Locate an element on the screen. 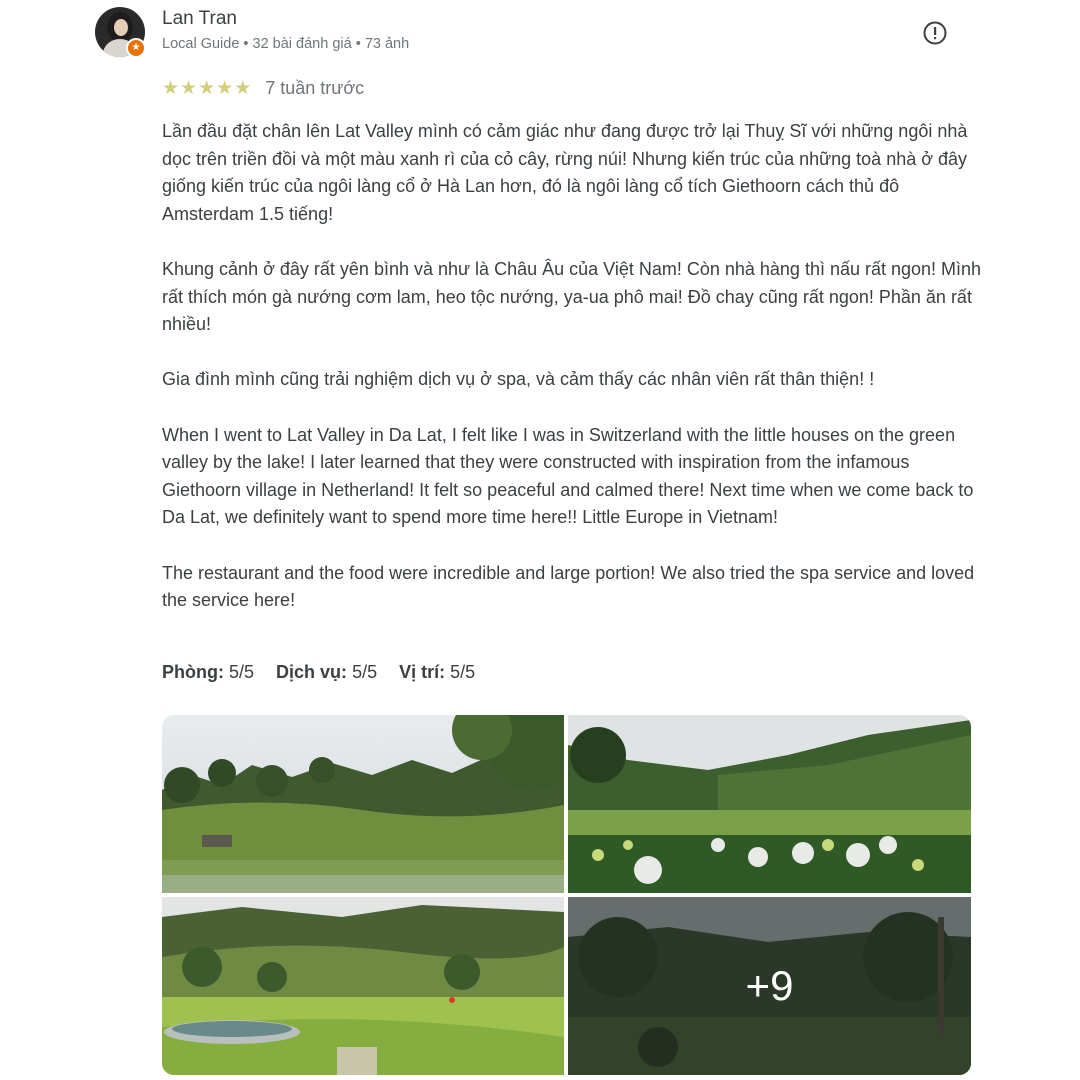 The width and height of the screenshot is (1080, 1080). author-name: Lan Tran is located at coordinates (199, 19).